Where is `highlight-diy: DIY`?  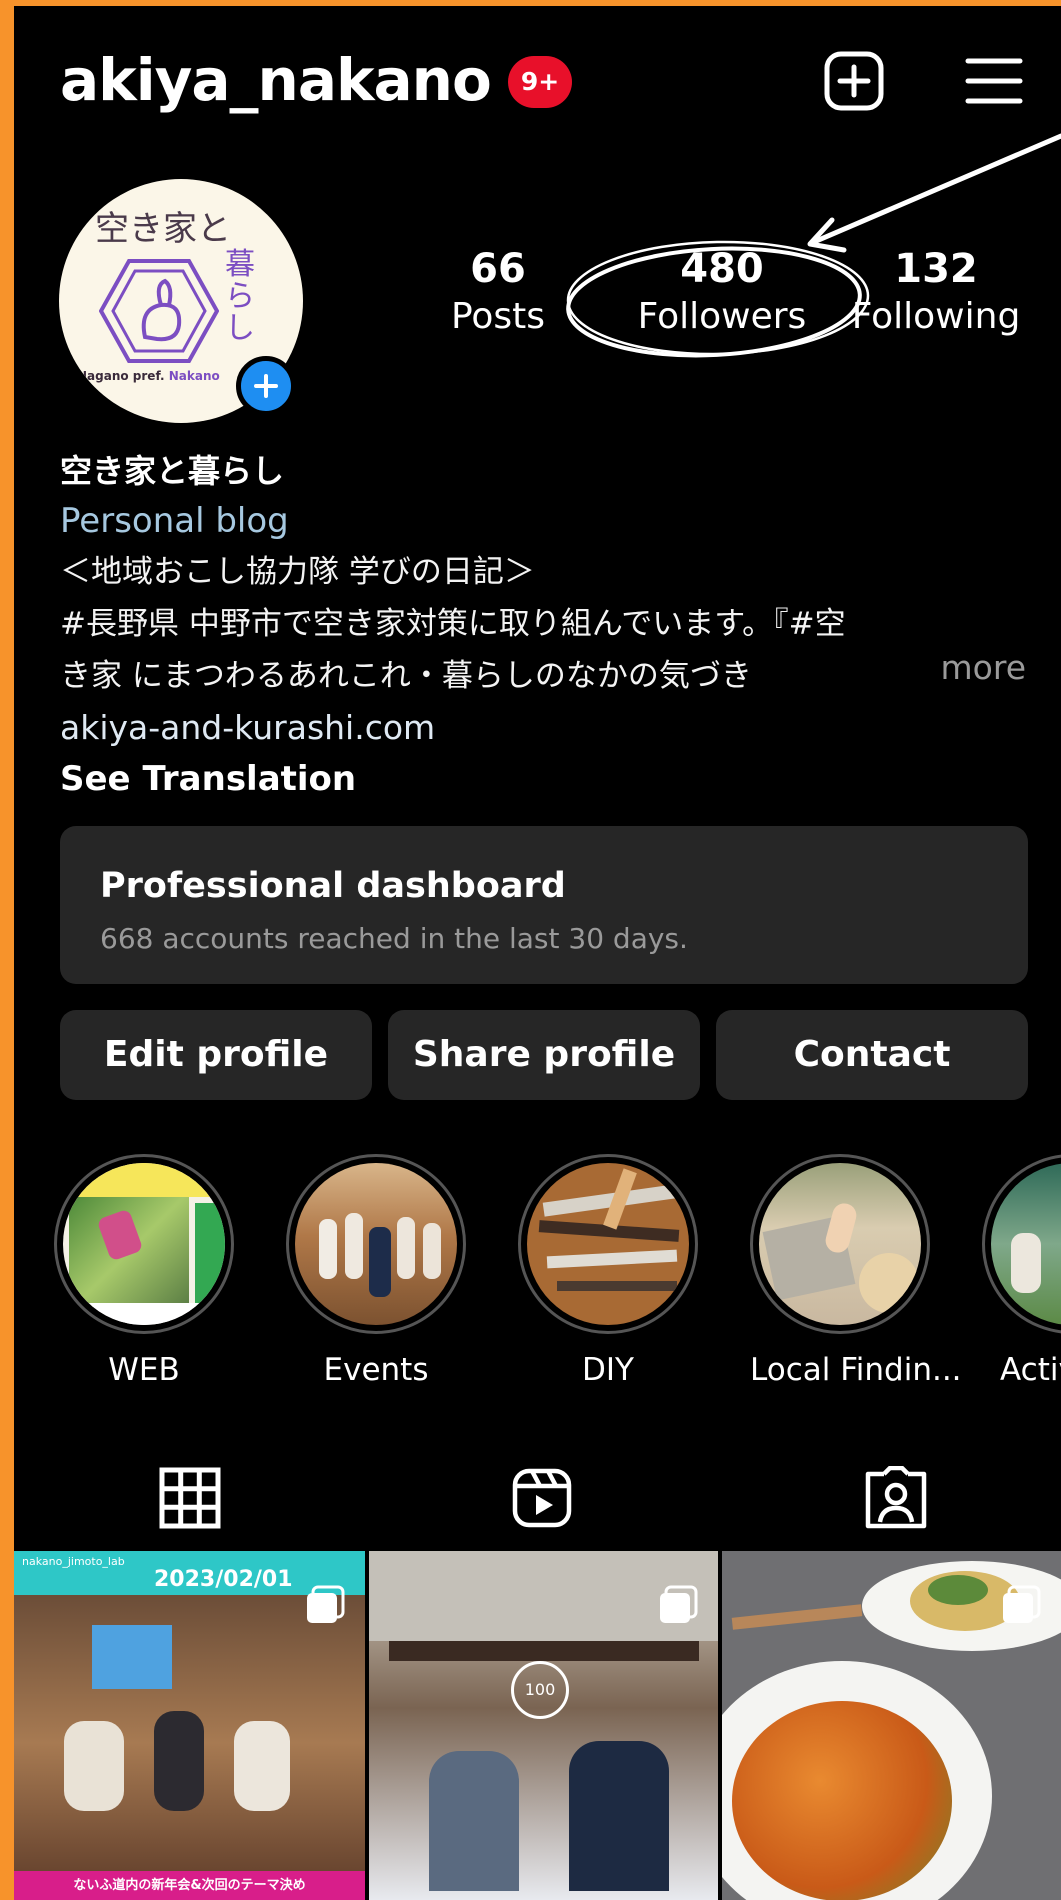 highlight-diy: DIY is located at coordinates (608, 1271).